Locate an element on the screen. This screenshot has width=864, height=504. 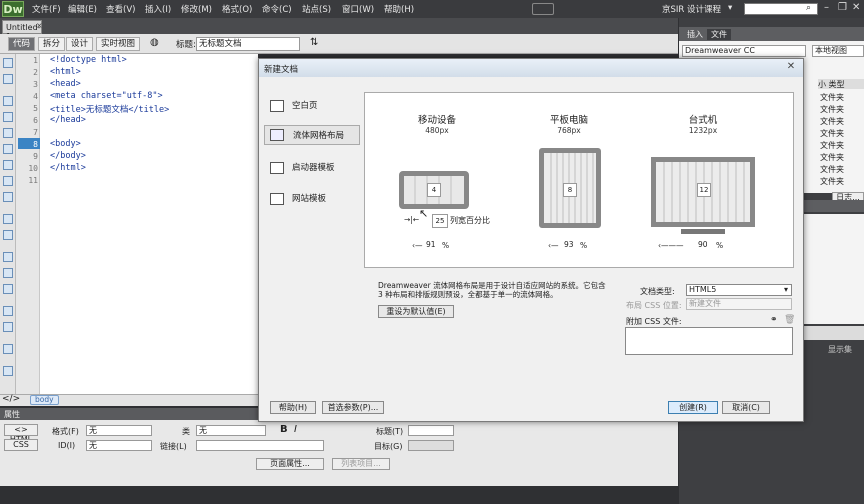
restore-button: ❐ is located at coordinates (842, 7).